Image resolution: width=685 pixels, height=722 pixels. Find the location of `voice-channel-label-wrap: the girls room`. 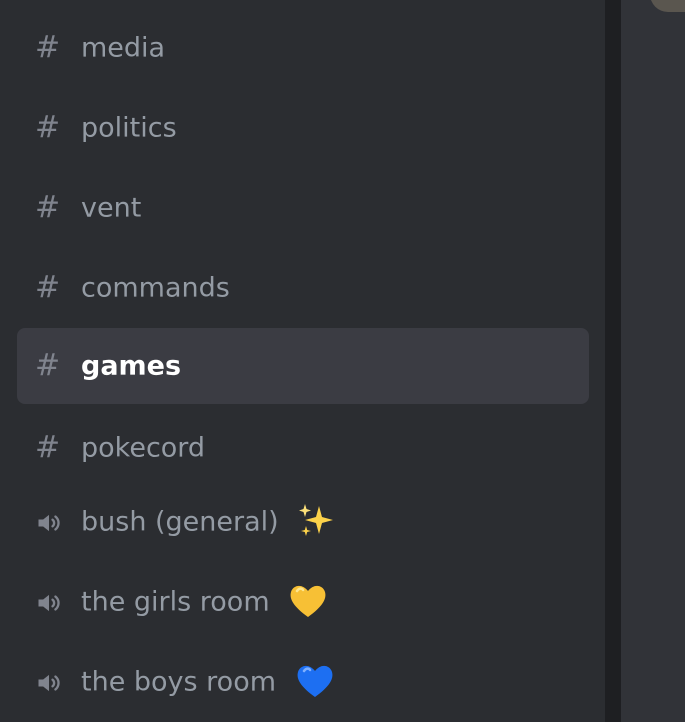

voice-channel-label-wrap: the girls room is located at coordinates (204, 603).